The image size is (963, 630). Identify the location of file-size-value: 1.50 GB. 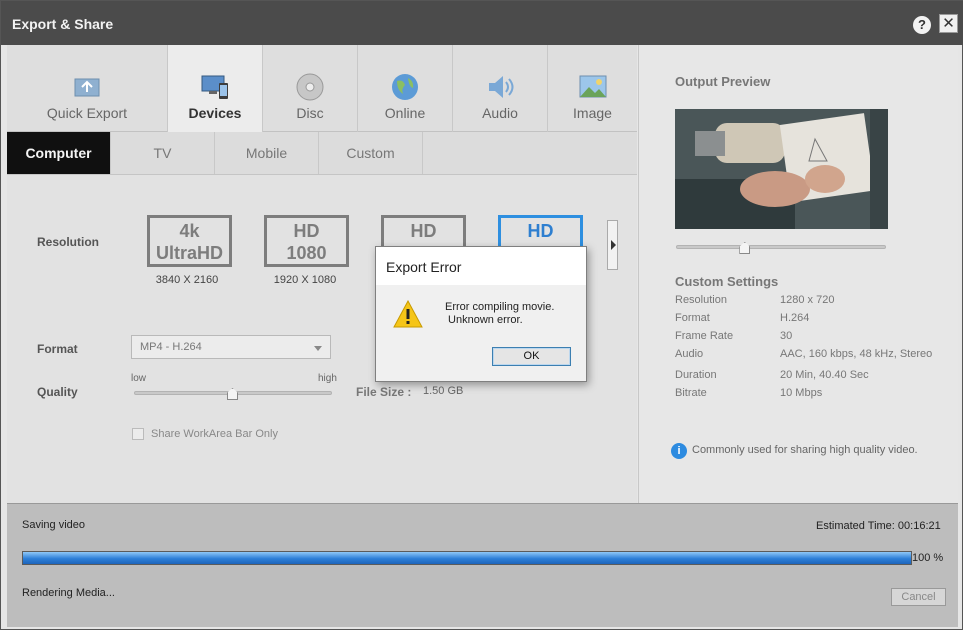
(443, 391).